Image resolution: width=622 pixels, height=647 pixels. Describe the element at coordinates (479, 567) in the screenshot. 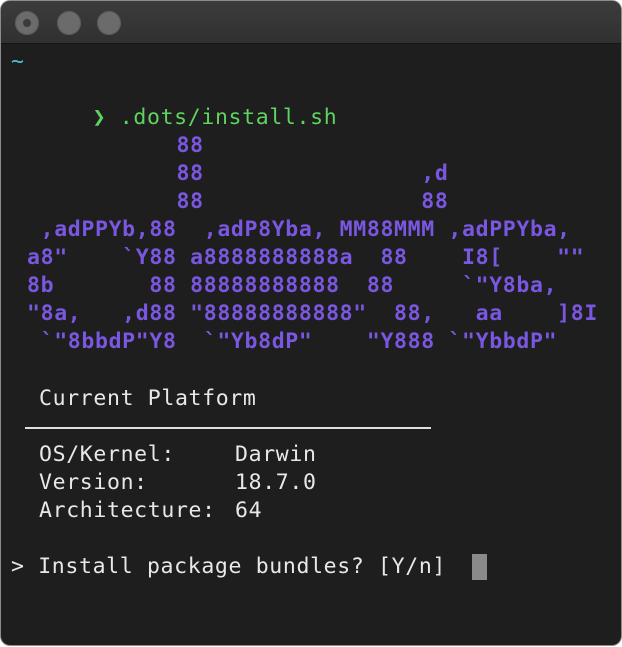

I see `text-cursor` at that location.